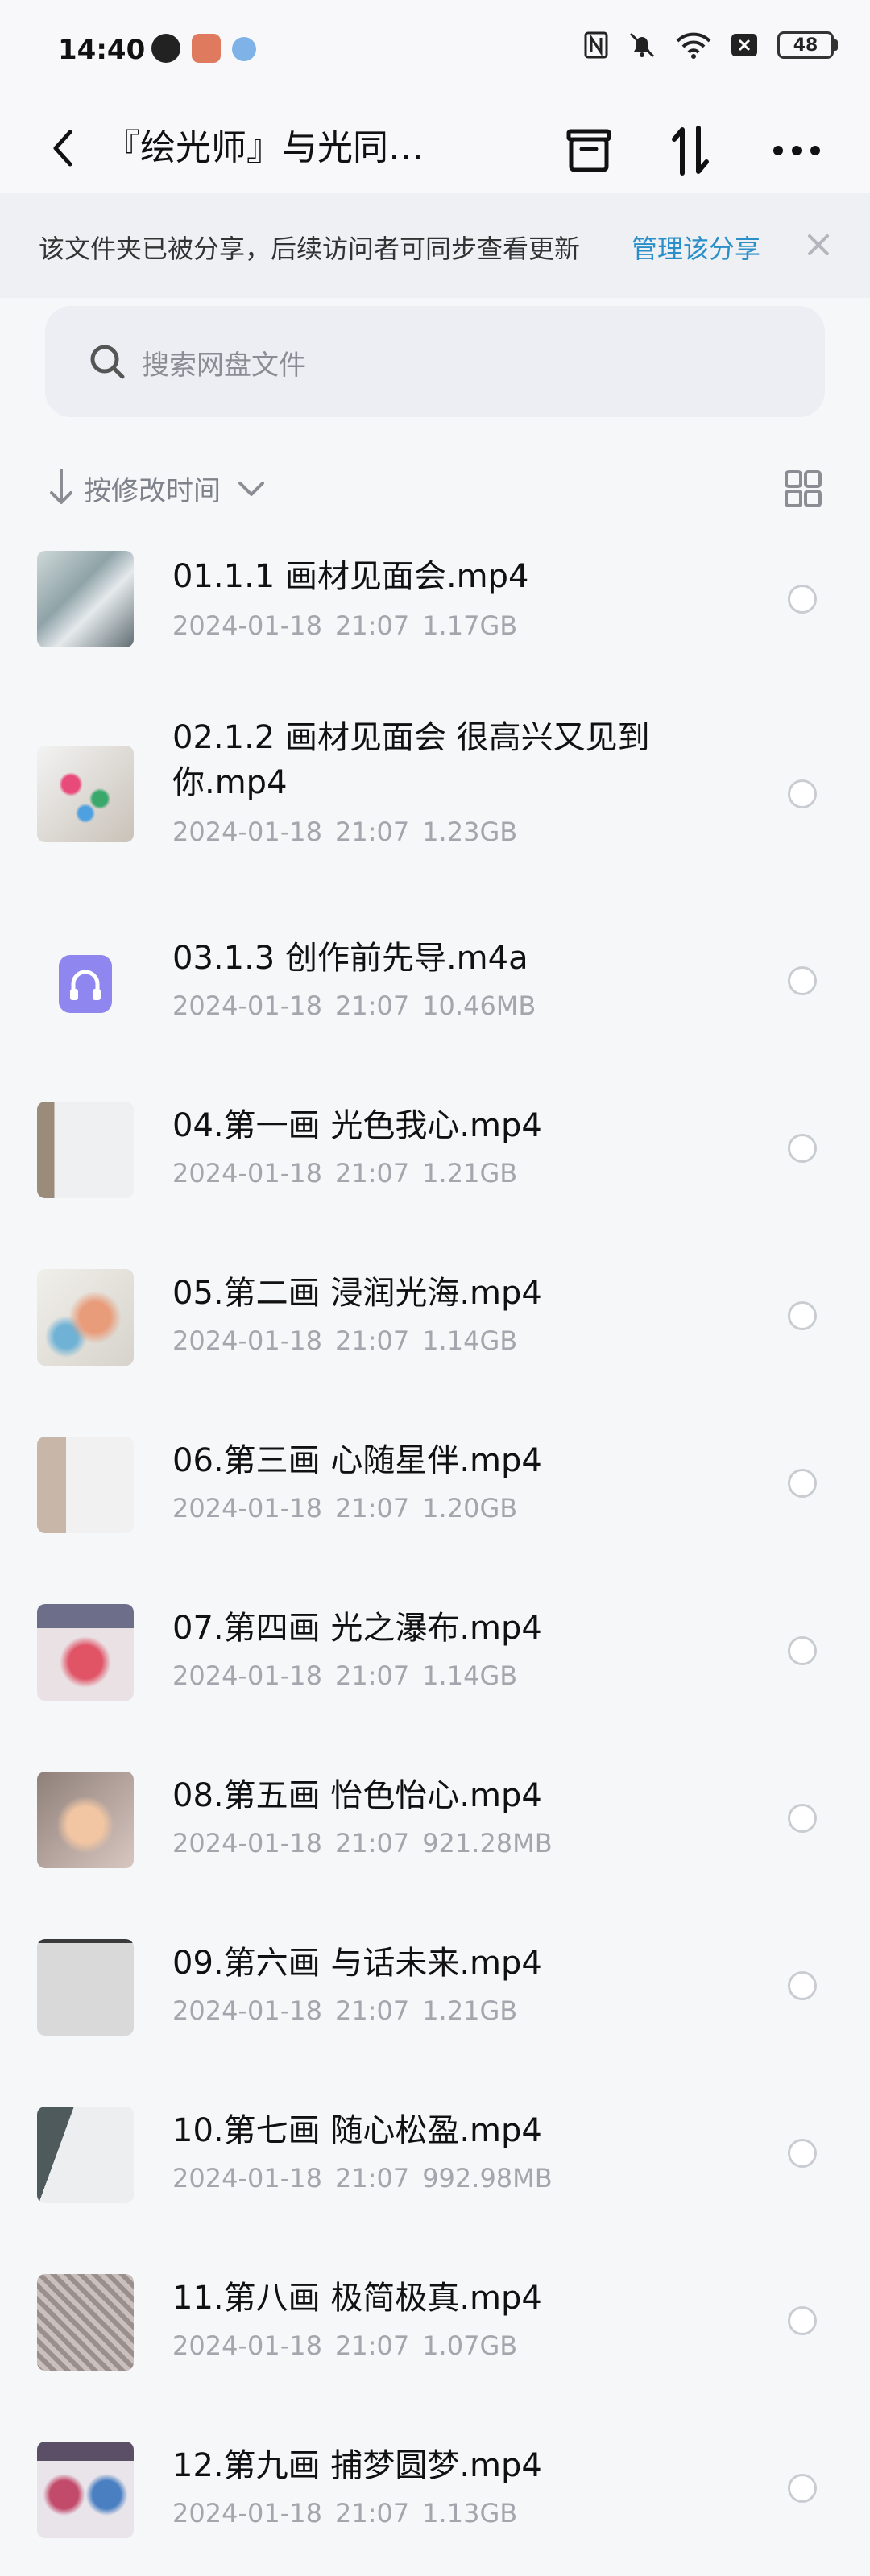 This screenshot has height=2576, width=870. What do you see at coordinates (470, 1173) in the screenshot?
I see `file-size: 1.21GB` at bounding box center [470, 1173].